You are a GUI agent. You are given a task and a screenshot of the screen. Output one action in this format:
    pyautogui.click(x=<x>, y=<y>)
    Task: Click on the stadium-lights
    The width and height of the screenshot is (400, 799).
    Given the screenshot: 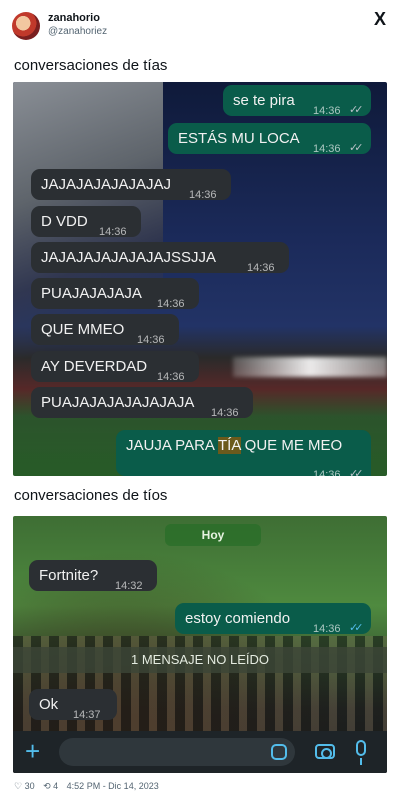 What is the action you would take?
    pyautogui.click(x=310, y=367)
    